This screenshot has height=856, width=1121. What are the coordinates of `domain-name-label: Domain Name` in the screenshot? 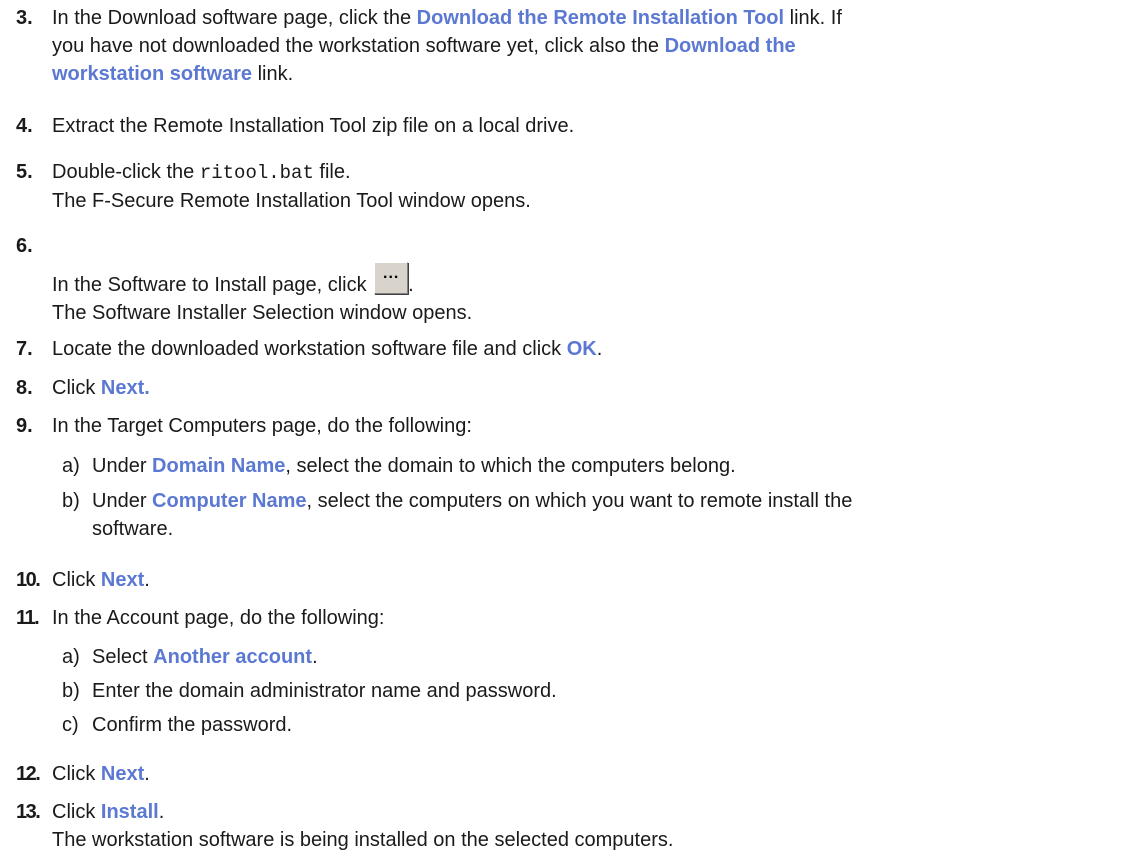 It's located at (219, 466).